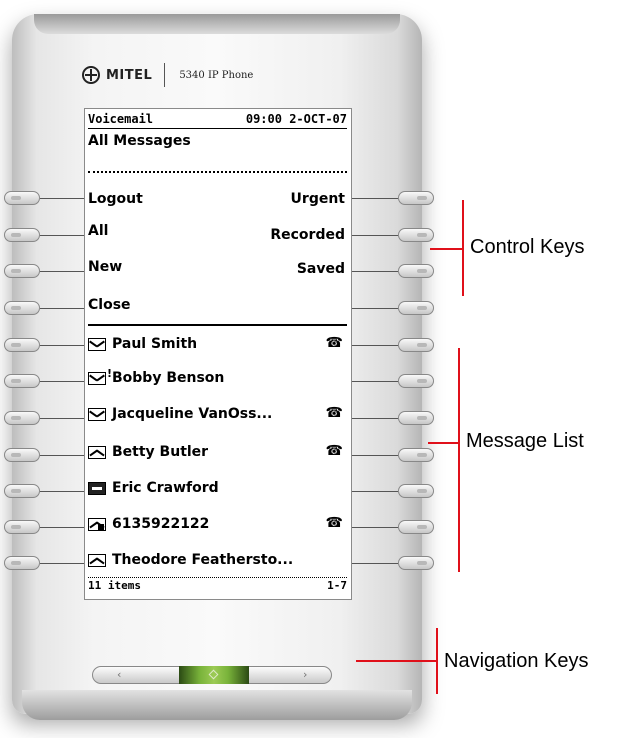 This screenshot has height=738, width=636. I want to click on list-item: Betty Butler ☎, so click(217, 452).